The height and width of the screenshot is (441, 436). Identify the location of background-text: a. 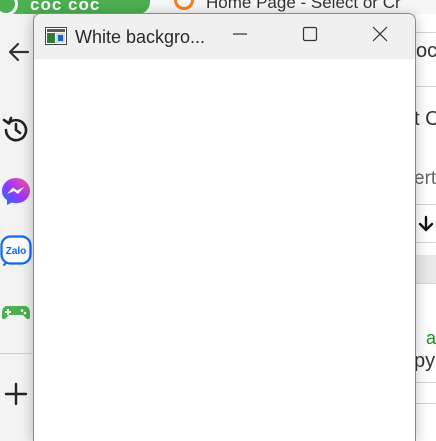
(431, 338).